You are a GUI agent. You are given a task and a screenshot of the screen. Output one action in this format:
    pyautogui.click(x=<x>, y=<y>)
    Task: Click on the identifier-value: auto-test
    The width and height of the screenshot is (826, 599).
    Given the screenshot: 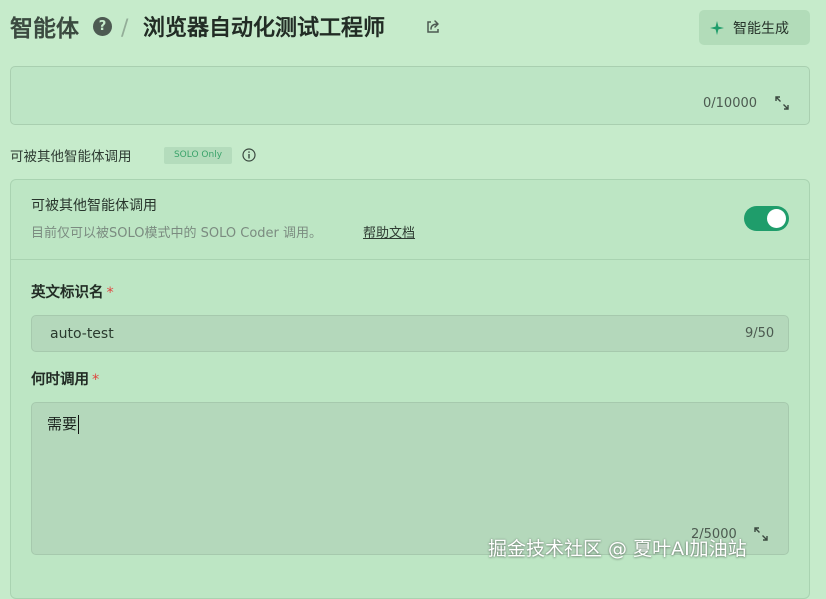 What is the action you would take?
    pyautogui.click(x=82, y=334)
    